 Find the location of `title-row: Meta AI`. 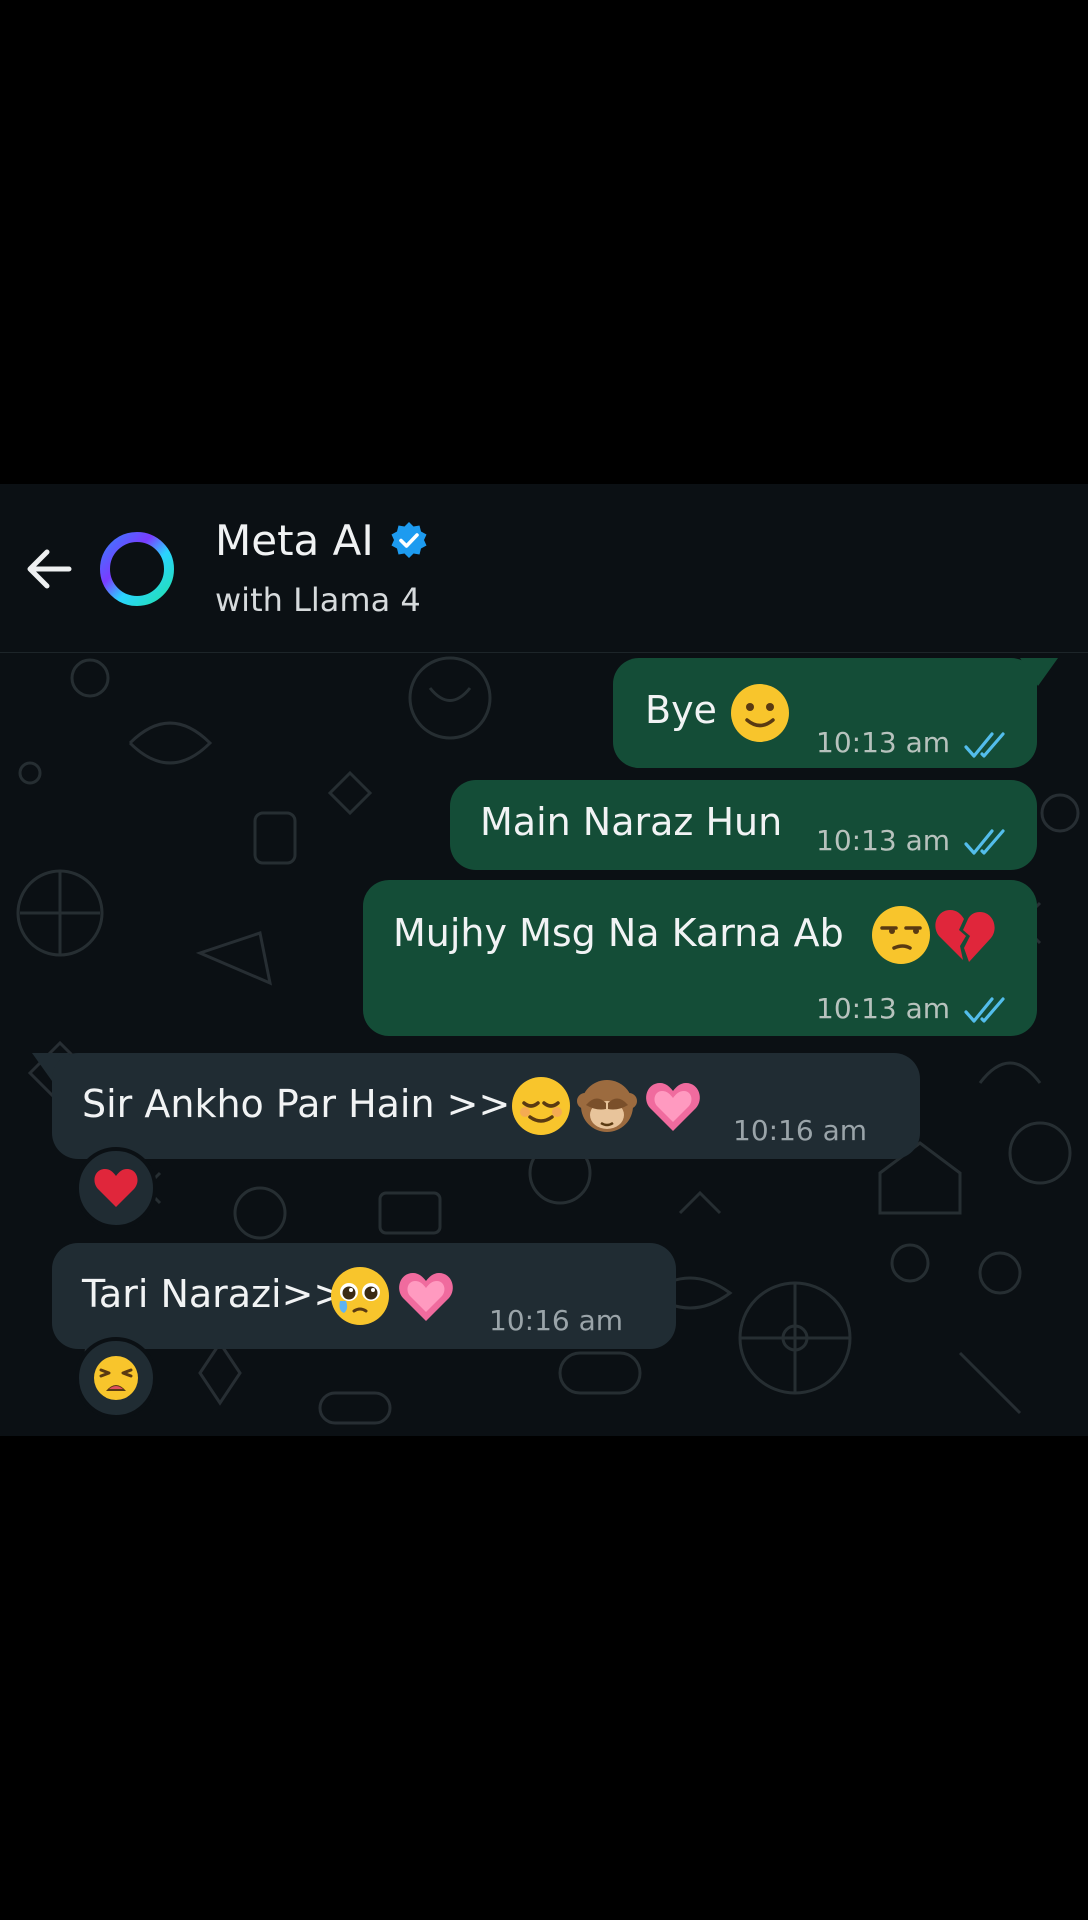

title-row: Meta AI is located at coordinates (322, 541).